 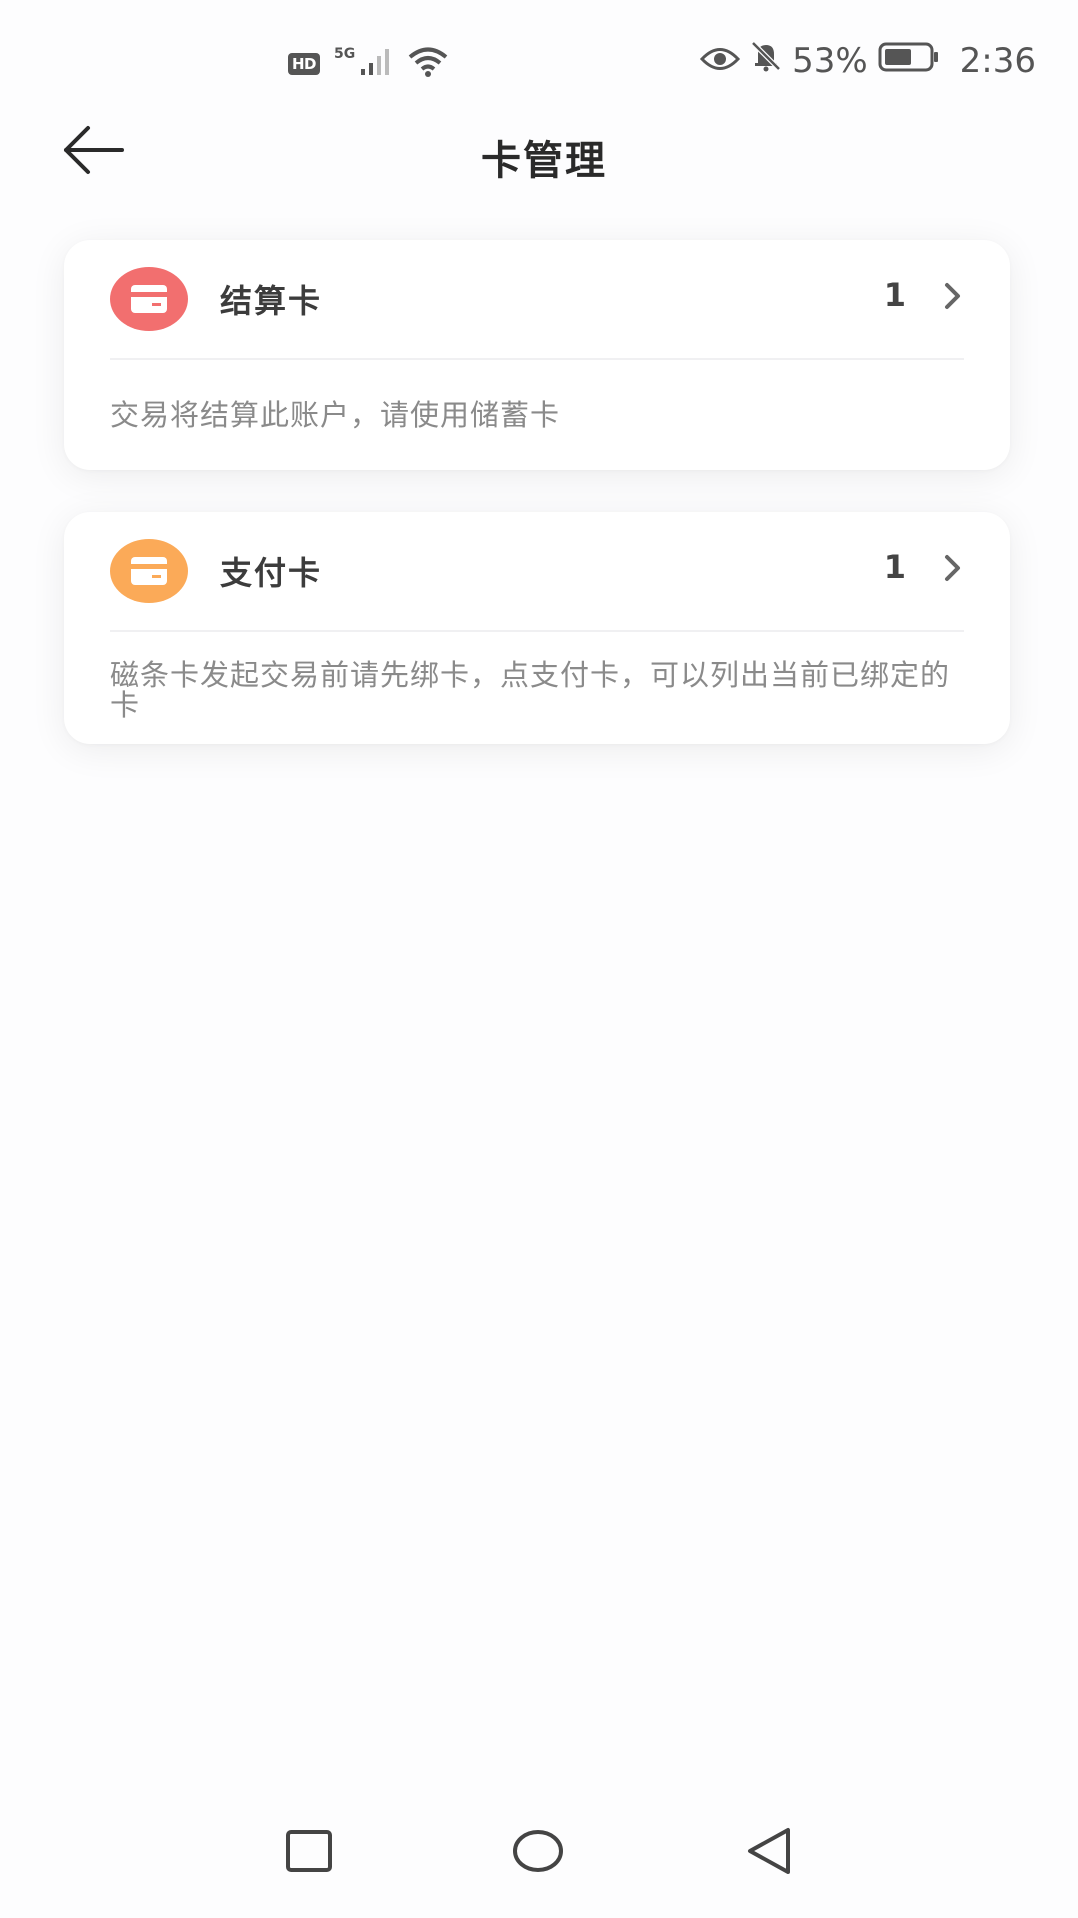 I want to click on status-left: HD 5G, so click(x=368, y=64).